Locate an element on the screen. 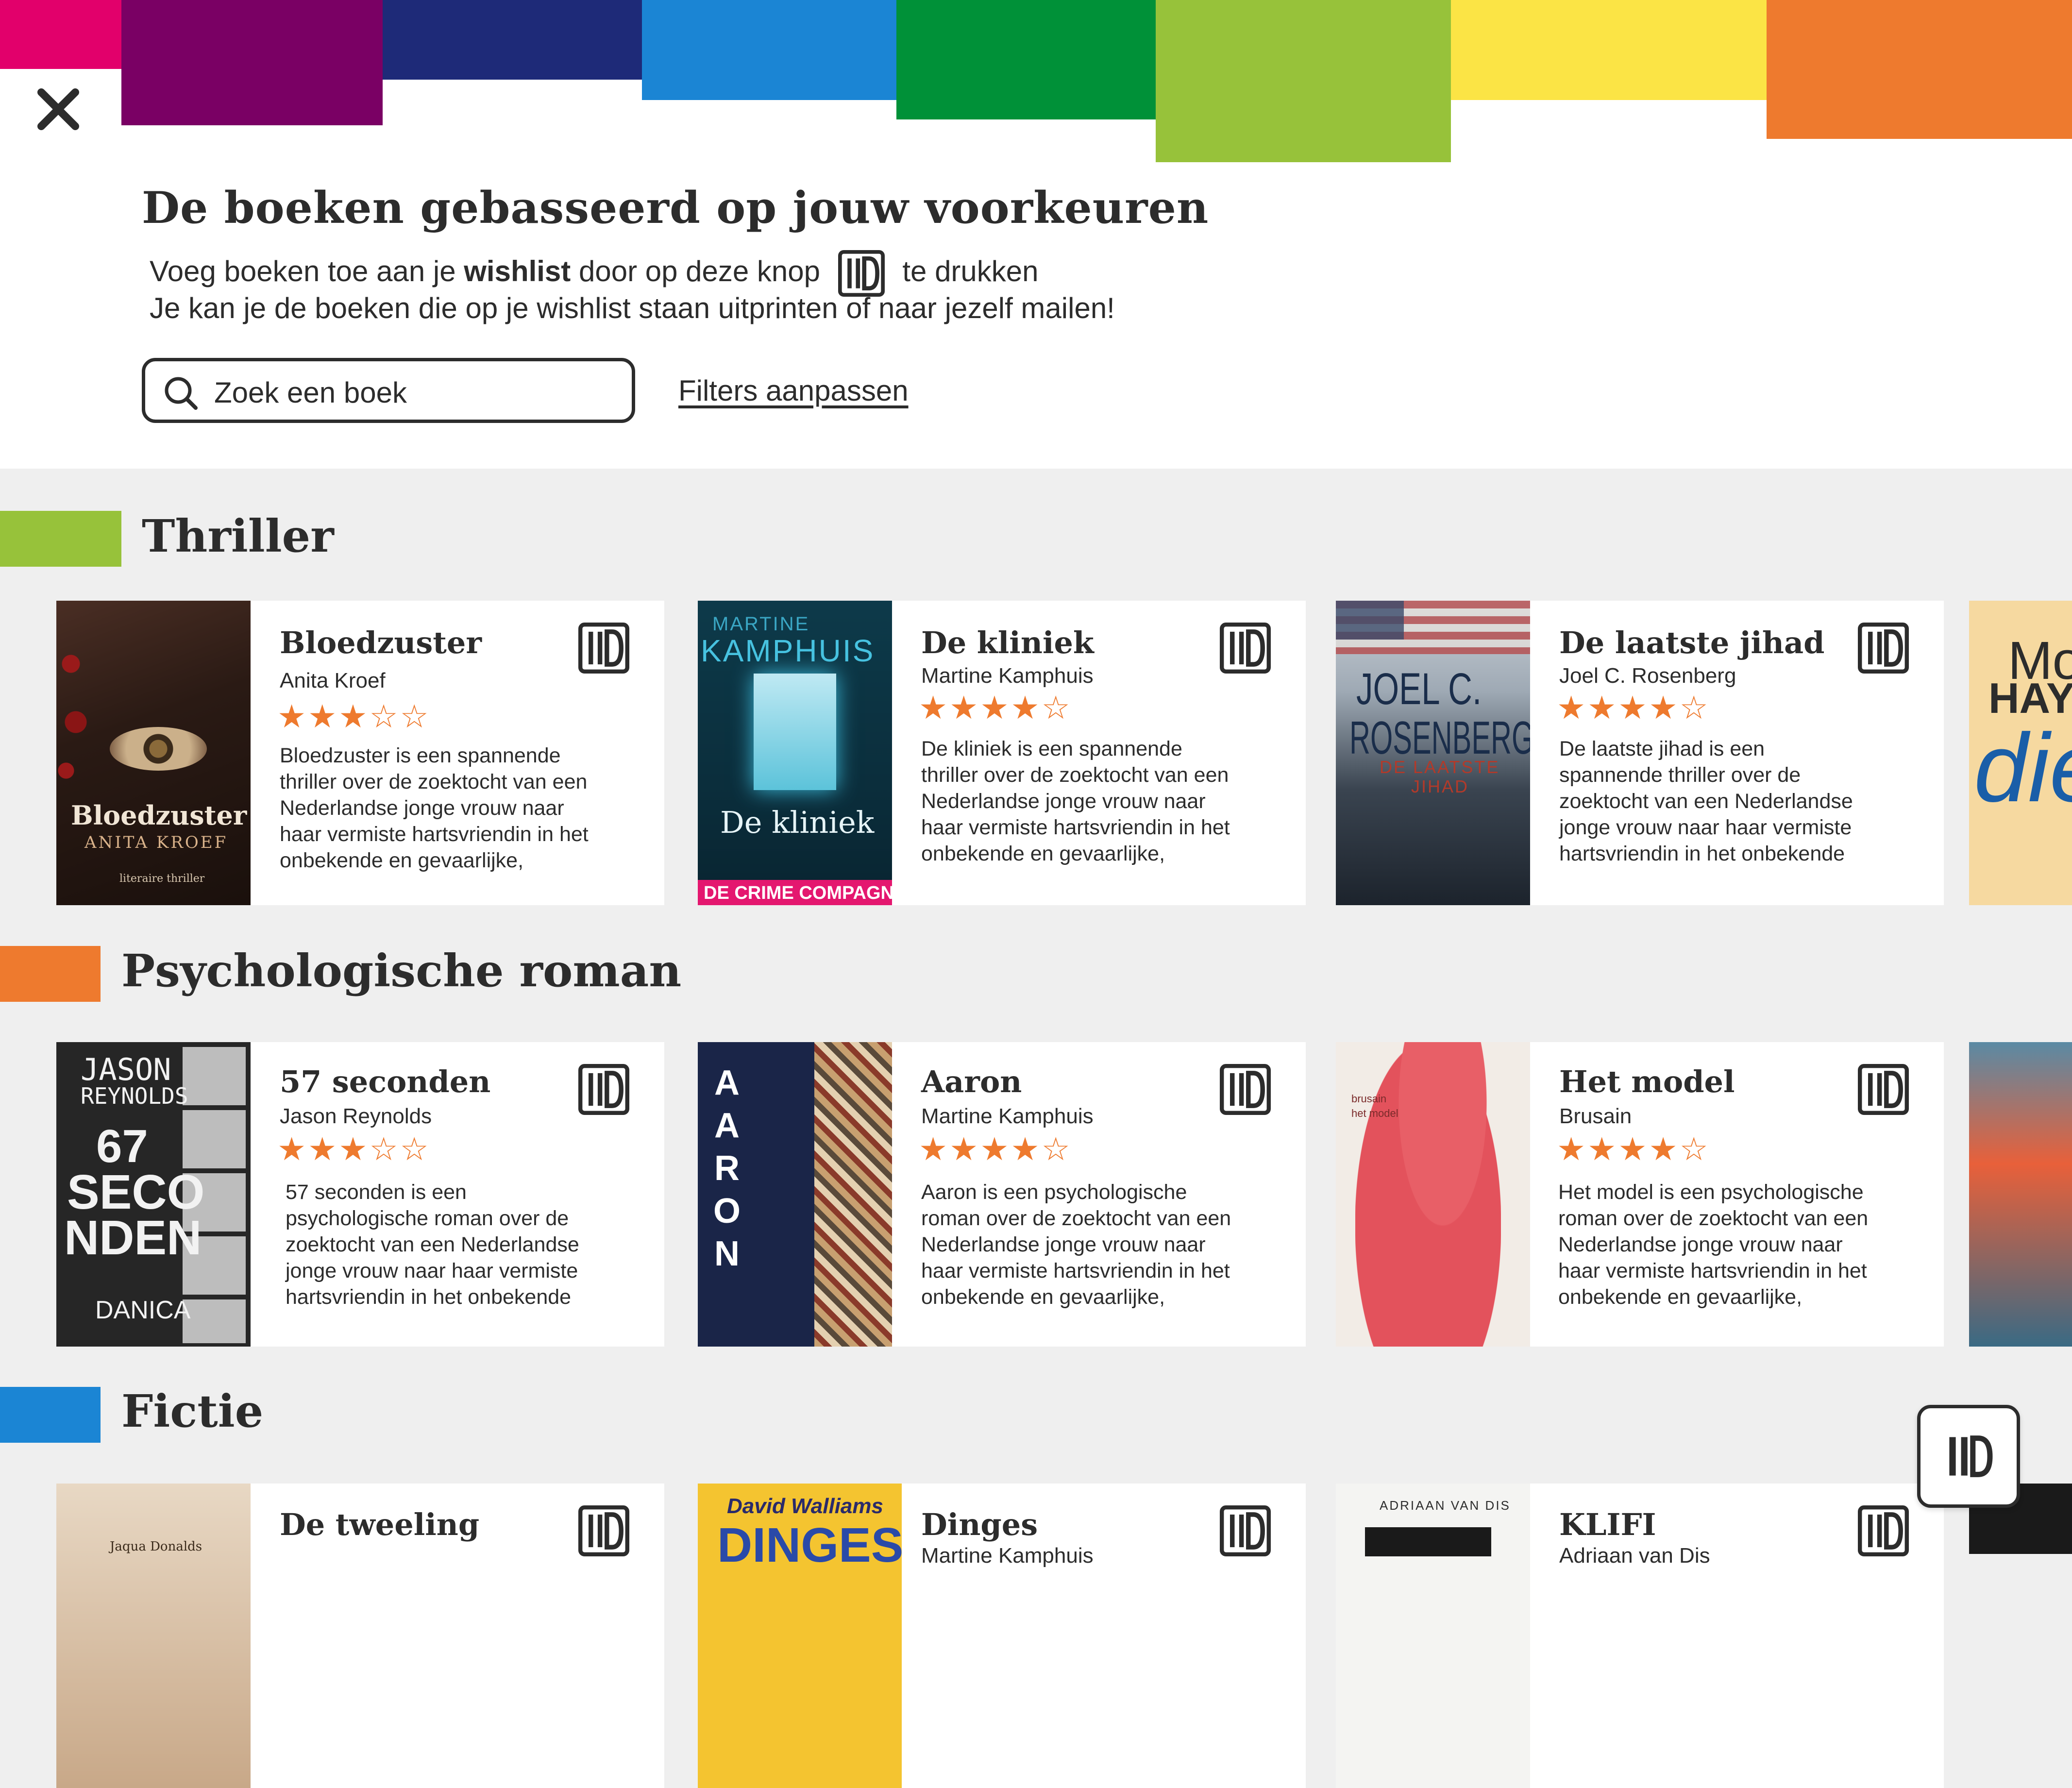 The height and width of the screenshot is (1788, 2072). color-stripe-yellow is located at coordinates (1609, 50).